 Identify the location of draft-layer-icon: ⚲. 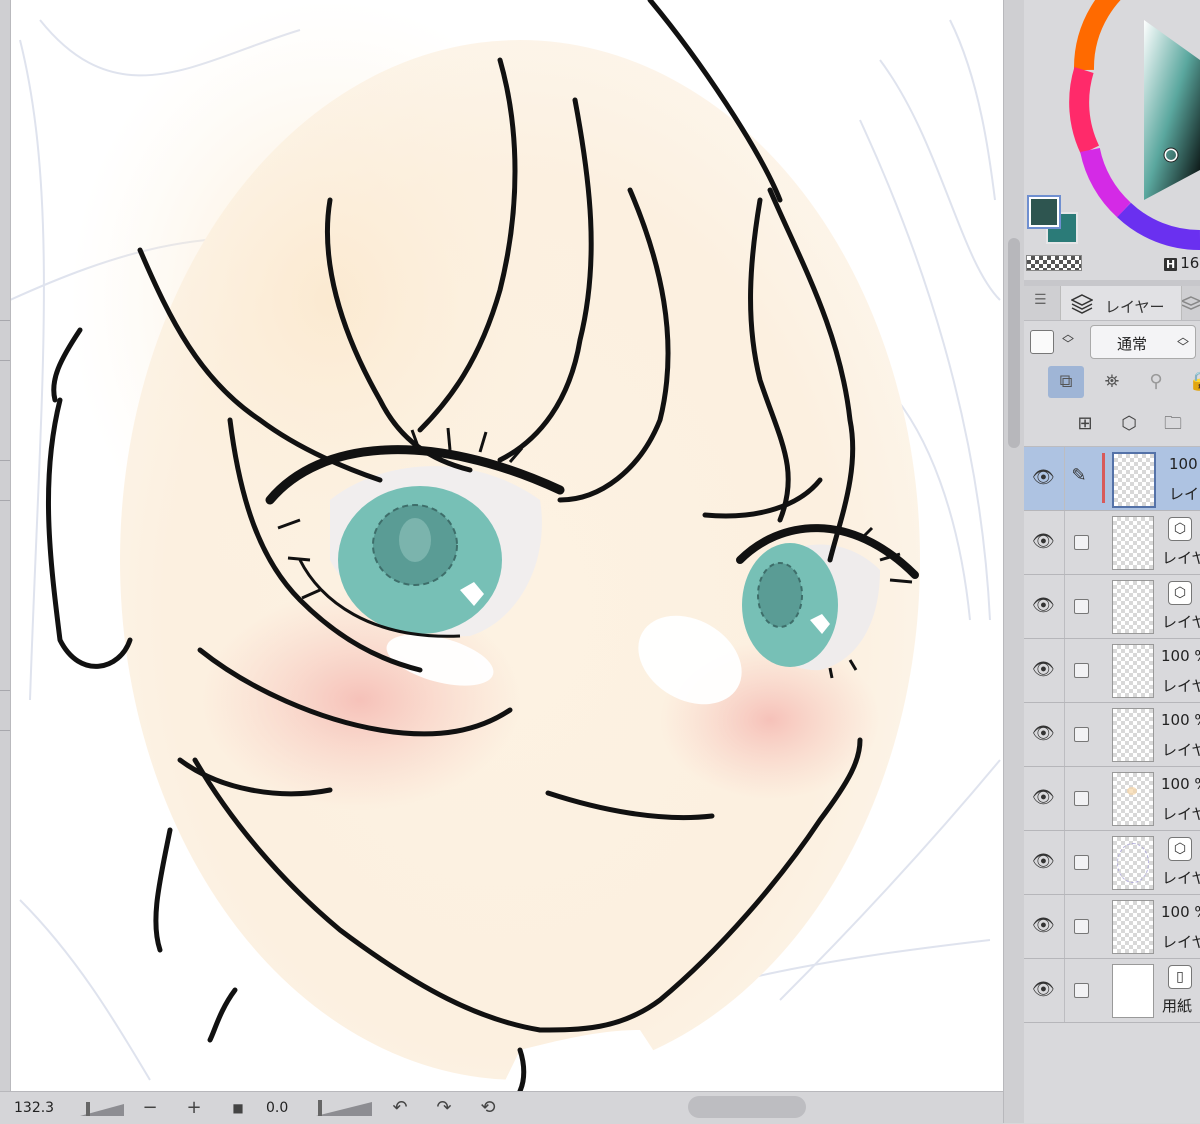
(1156, 382).